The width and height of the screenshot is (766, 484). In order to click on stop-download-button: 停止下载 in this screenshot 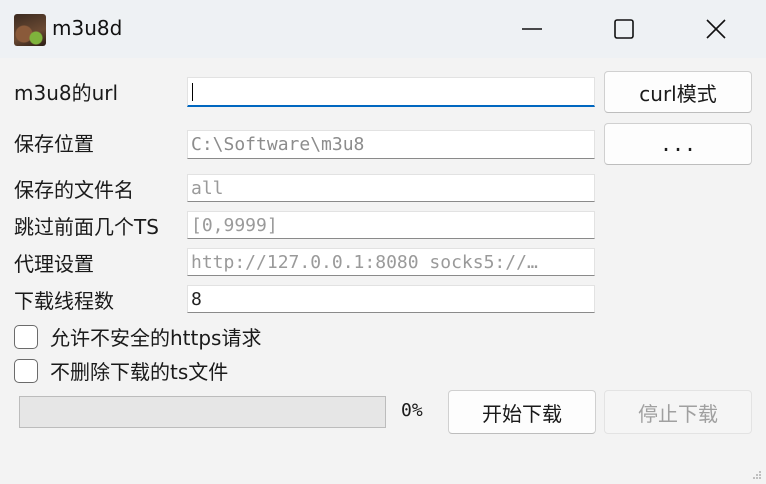, I will do `click(678, 412)`.